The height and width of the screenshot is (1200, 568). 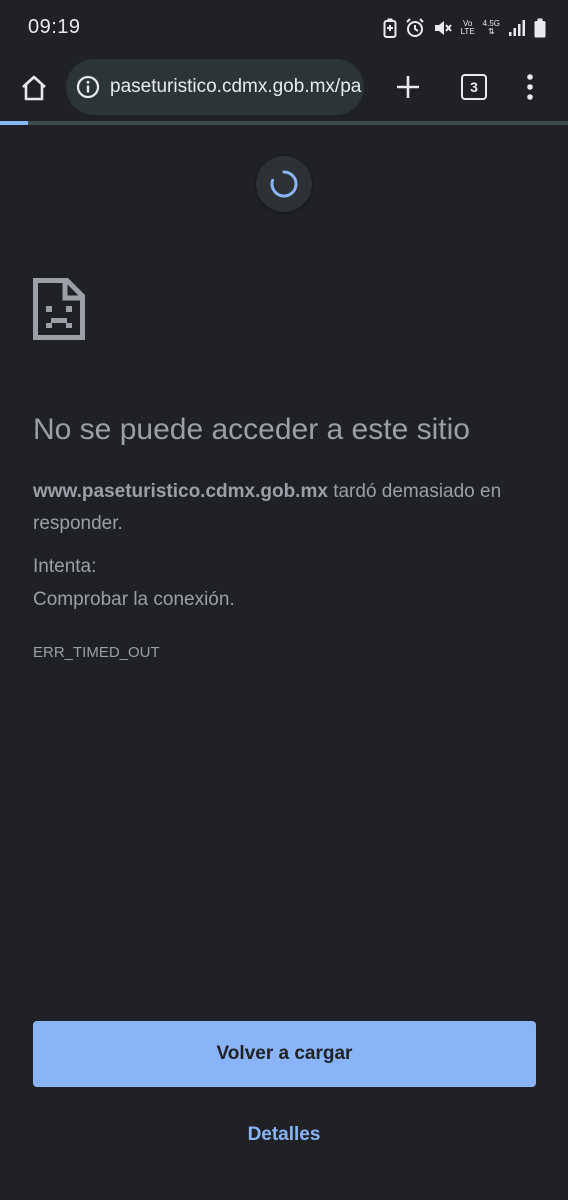 I want to click on loading-spinner-icon, so click(x=284, y=184).